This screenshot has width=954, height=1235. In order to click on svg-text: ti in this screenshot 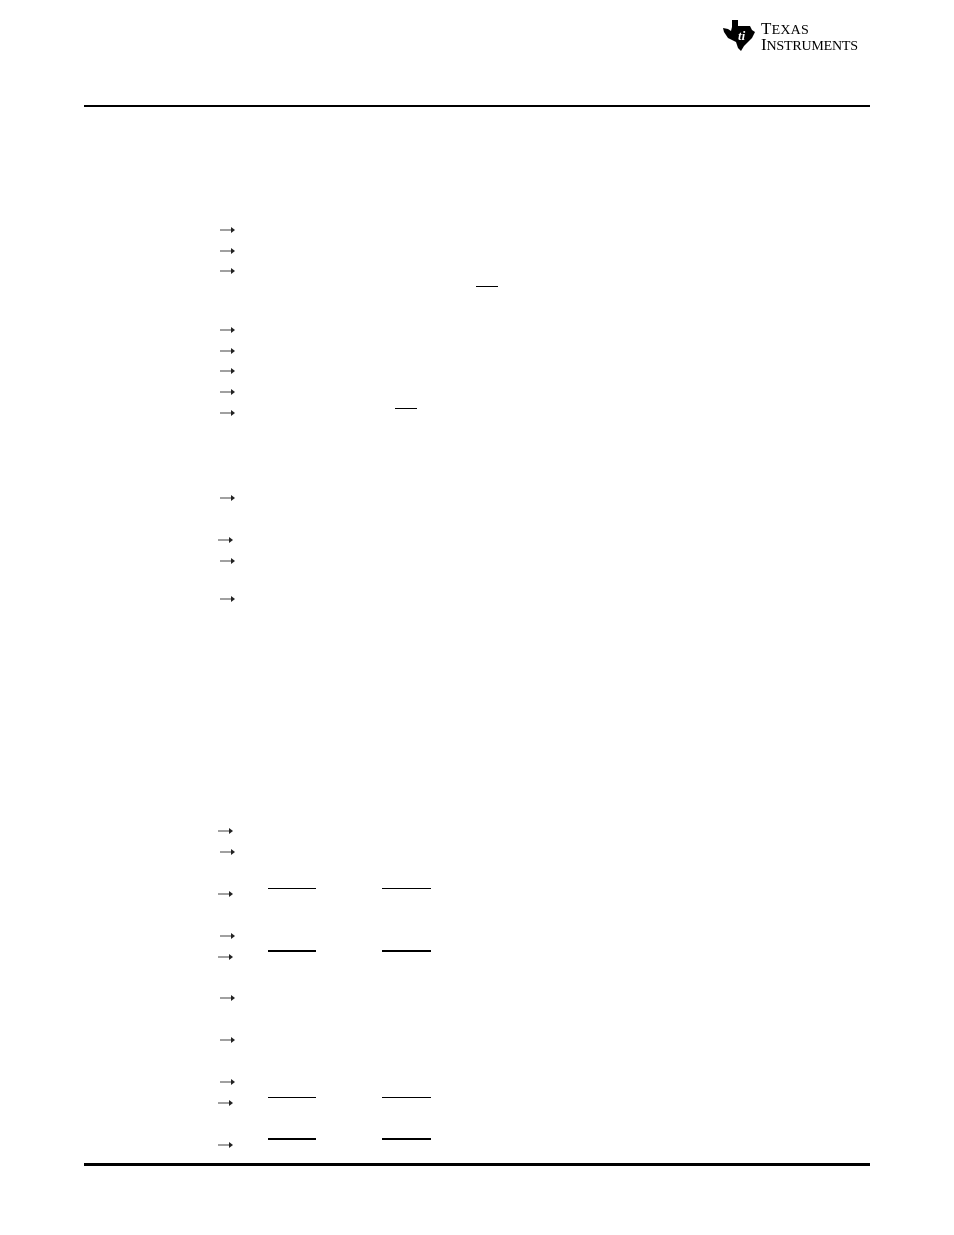, I will do `click(742, 35)`.